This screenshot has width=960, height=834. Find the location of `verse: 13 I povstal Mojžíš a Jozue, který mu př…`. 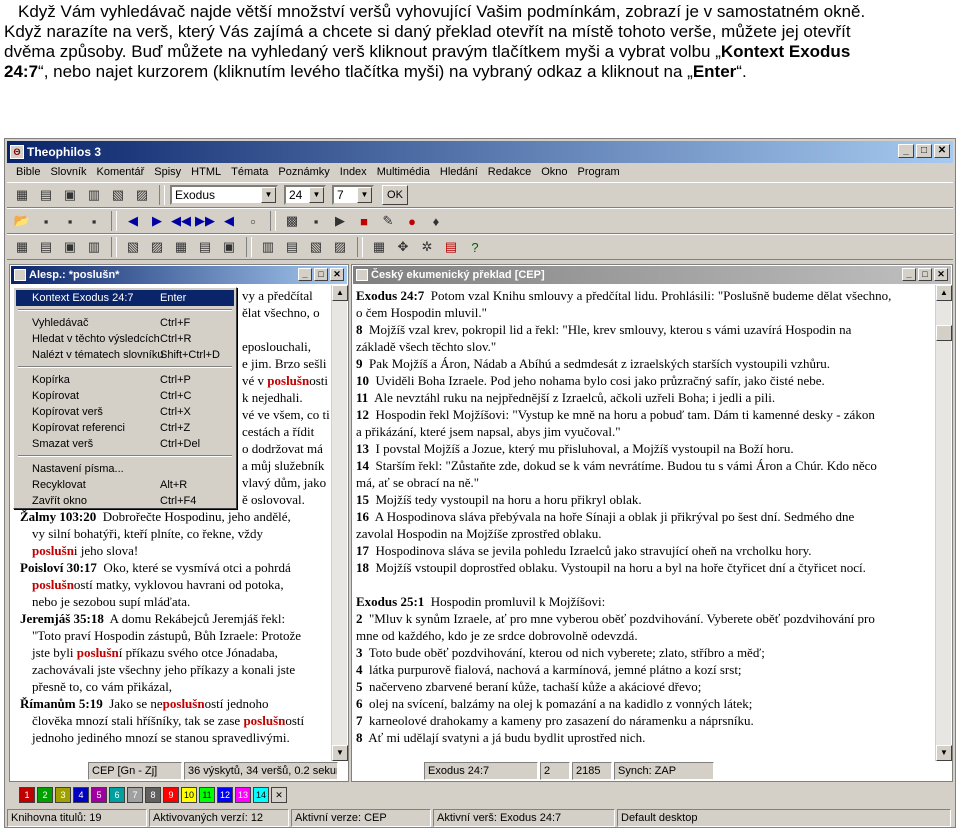

verse: 13 I povstal Mojžíš a Jozue, který mu př… is located at coordinates (644, 448).